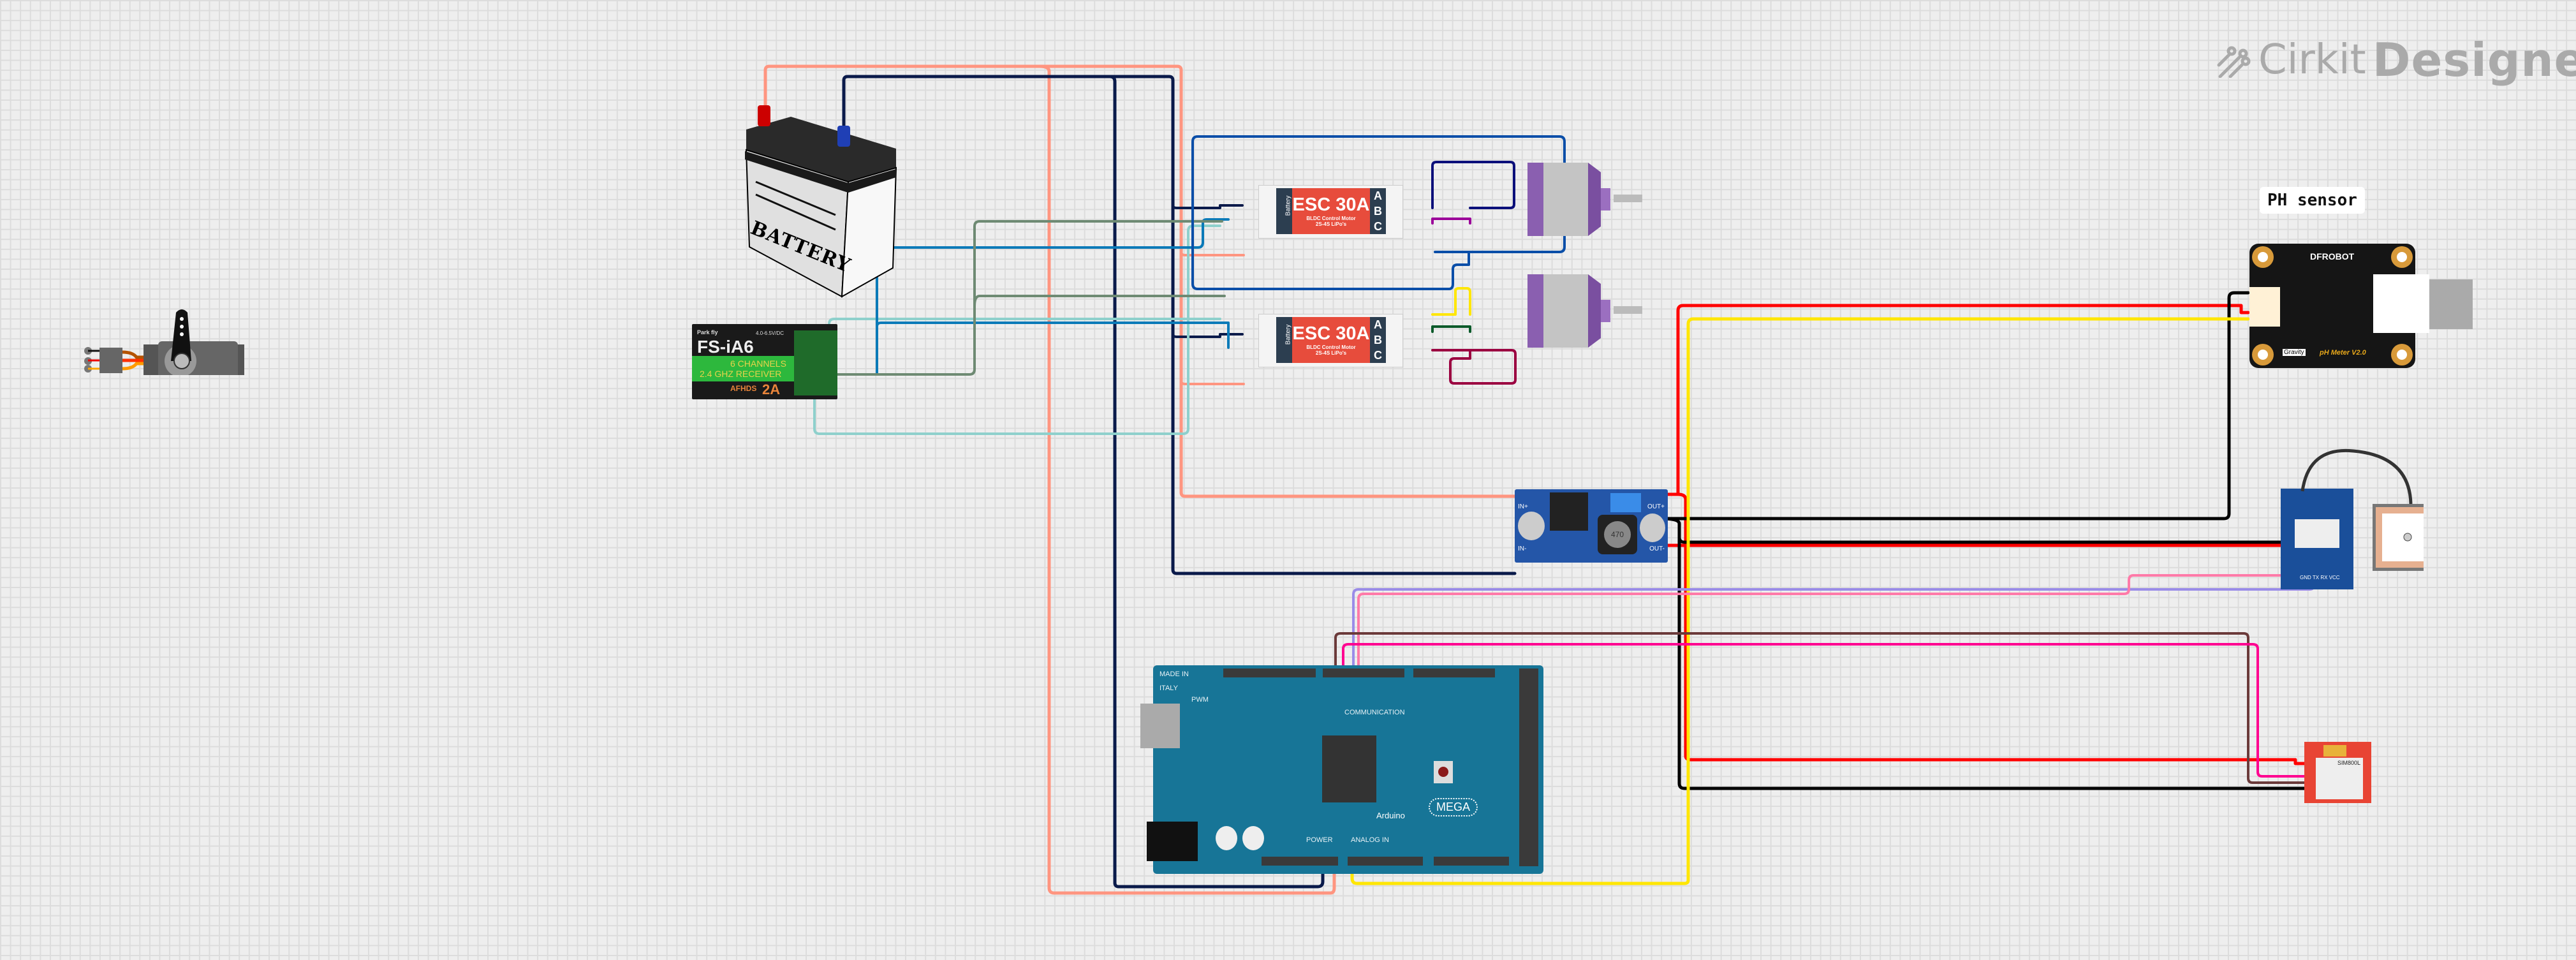  I want to click on esc1-sub1: BLDC Control Motor, so click(1331, 218).